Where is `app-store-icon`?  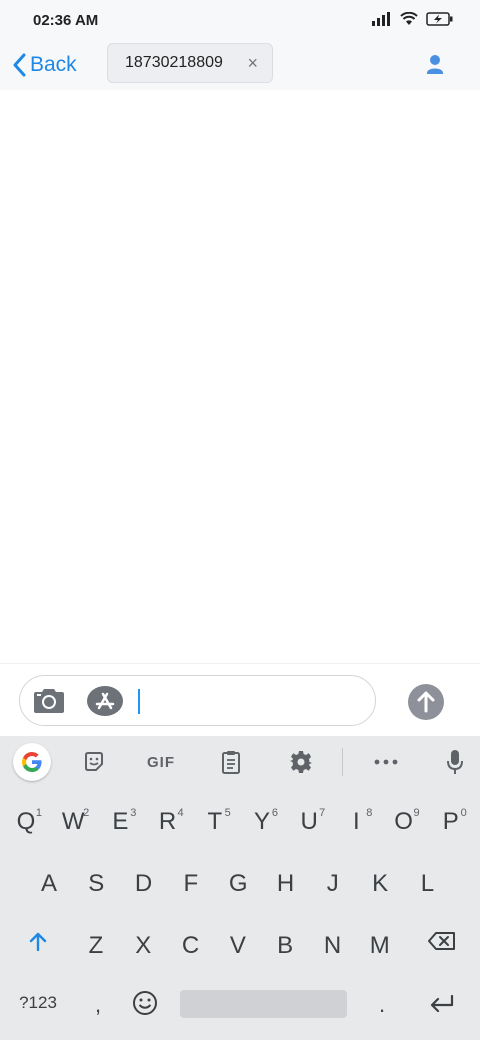 app-store-icon is located at coordinates (105, 701).